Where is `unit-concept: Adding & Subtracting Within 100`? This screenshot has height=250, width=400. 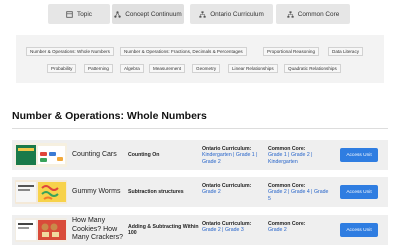 unit-concept: Adding & Subtracting Within 100 is located at coordinates (163, 229).